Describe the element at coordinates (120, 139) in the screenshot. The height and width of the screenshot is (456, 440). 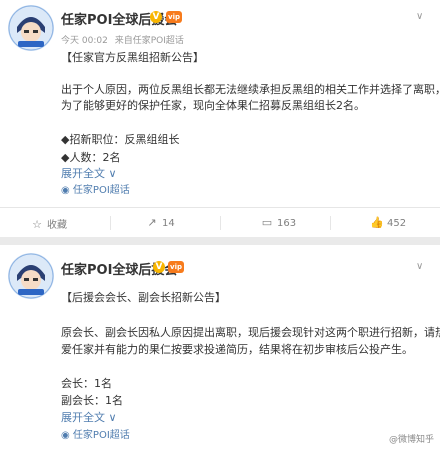
I see `post-detail-line: ◆招新职位：反黑组组长` at that location.